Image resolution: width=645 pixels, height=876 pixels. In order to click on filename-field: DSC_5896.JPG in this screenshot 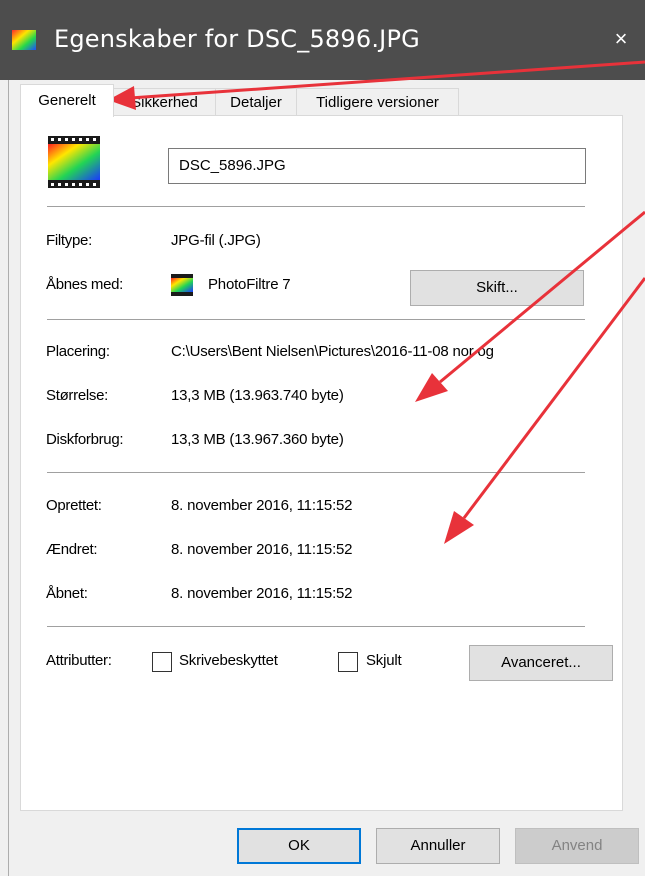, I will do `click(377, 166)`.